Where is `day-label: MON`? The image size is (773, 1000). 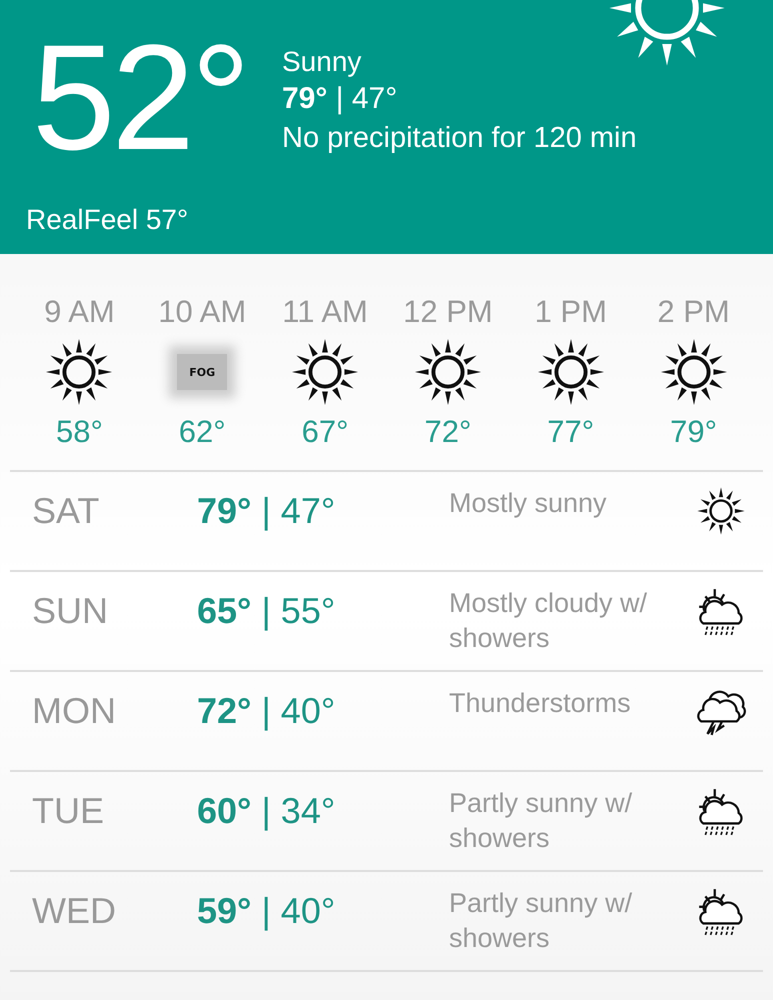 day-label: MON is located at coordinates (74, 711).